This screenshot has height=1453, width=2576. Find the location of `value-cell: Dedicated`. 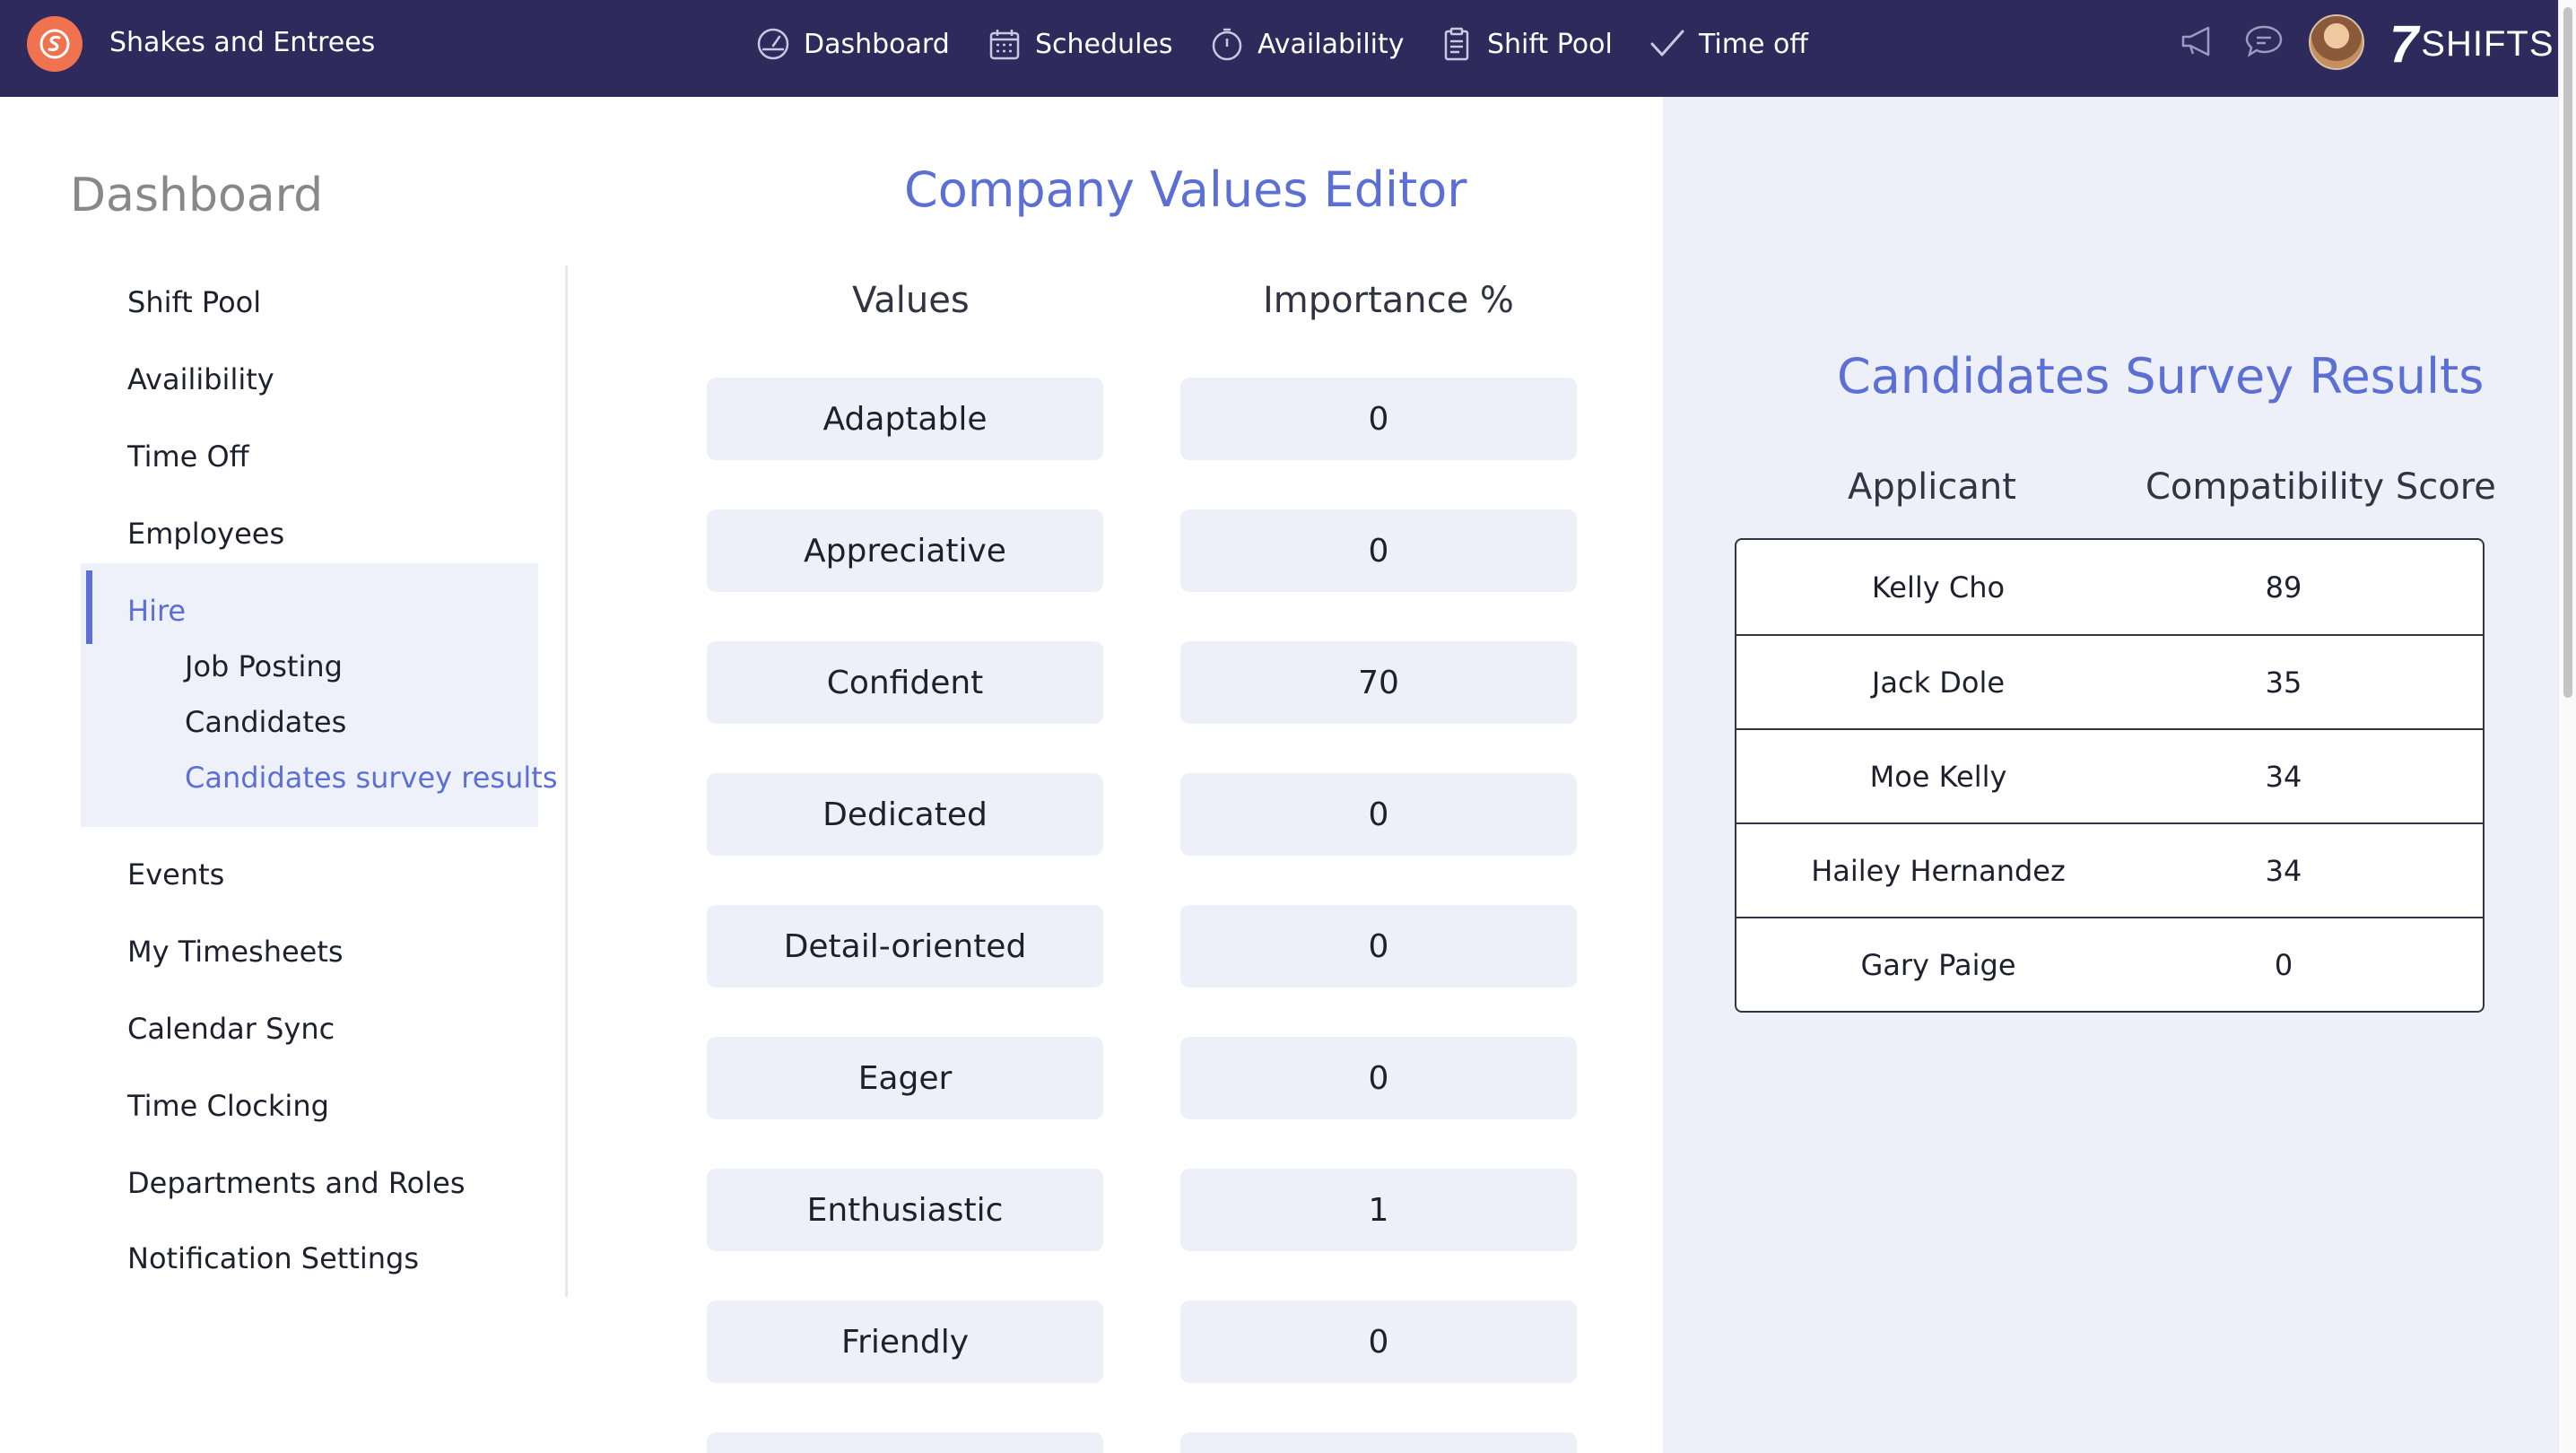

value-cell: Dedicated is located at coordinates (905, 814).